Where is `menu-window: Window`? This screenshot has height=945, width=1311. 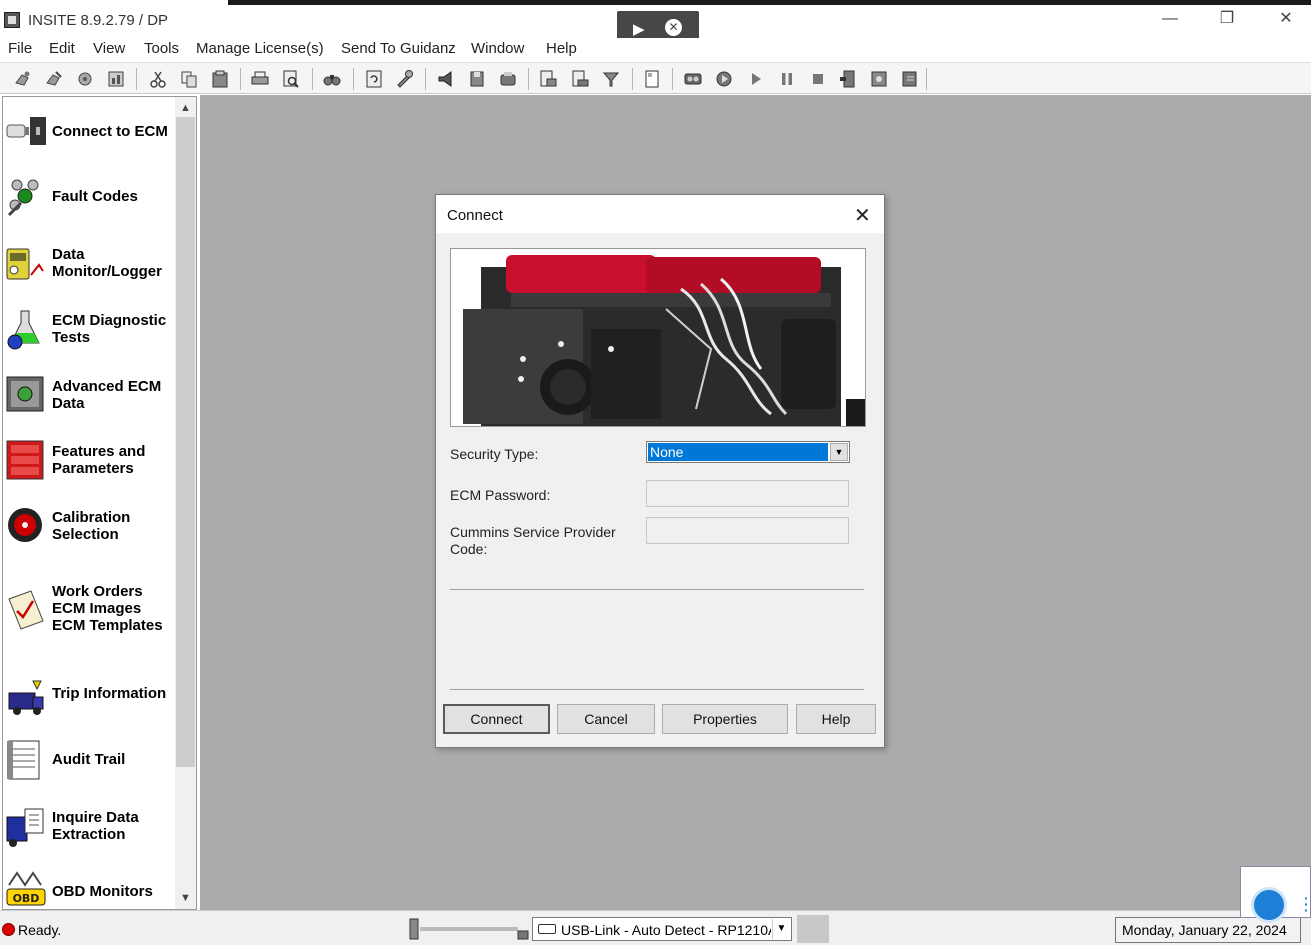 menu-window: Window is located at coordinates (497, 48).